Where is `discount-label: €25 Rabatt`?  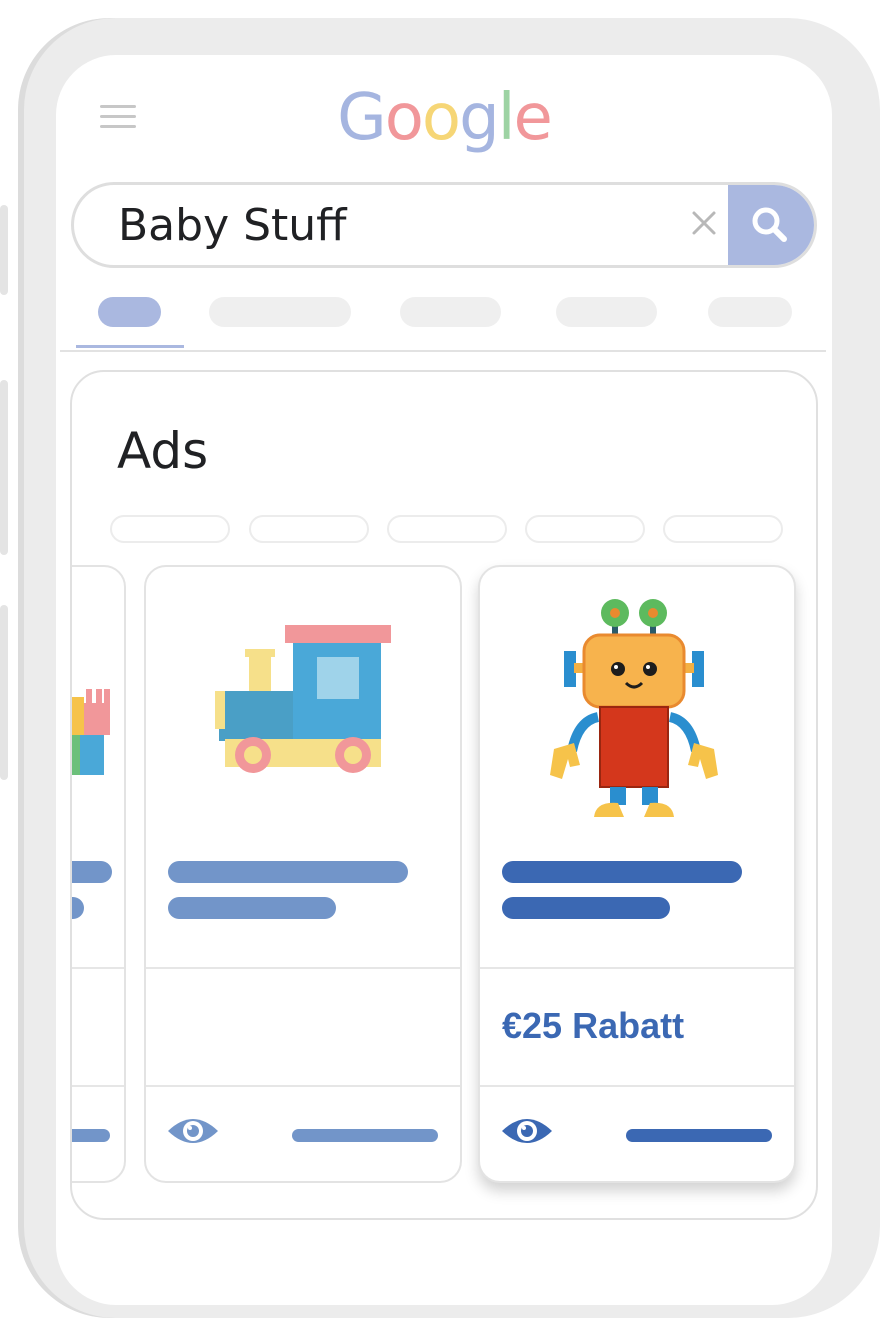 discount-label: €25 Rabatt is located at coordinates (593, 1025).